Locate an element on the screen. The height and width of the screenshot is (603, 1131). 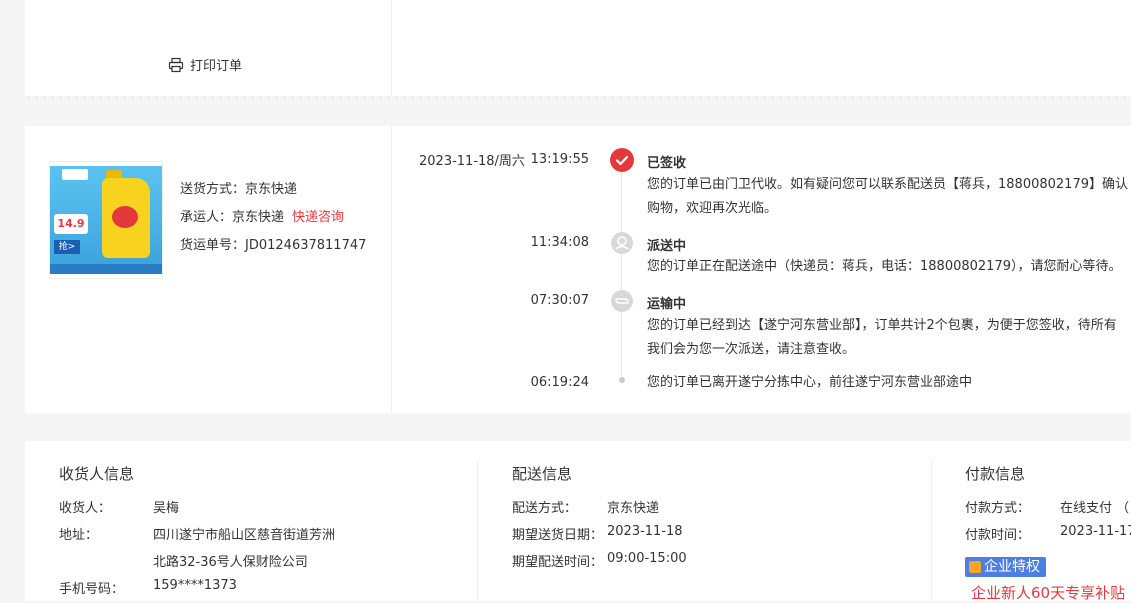
promo-strip is located at coordinates (106, 269).